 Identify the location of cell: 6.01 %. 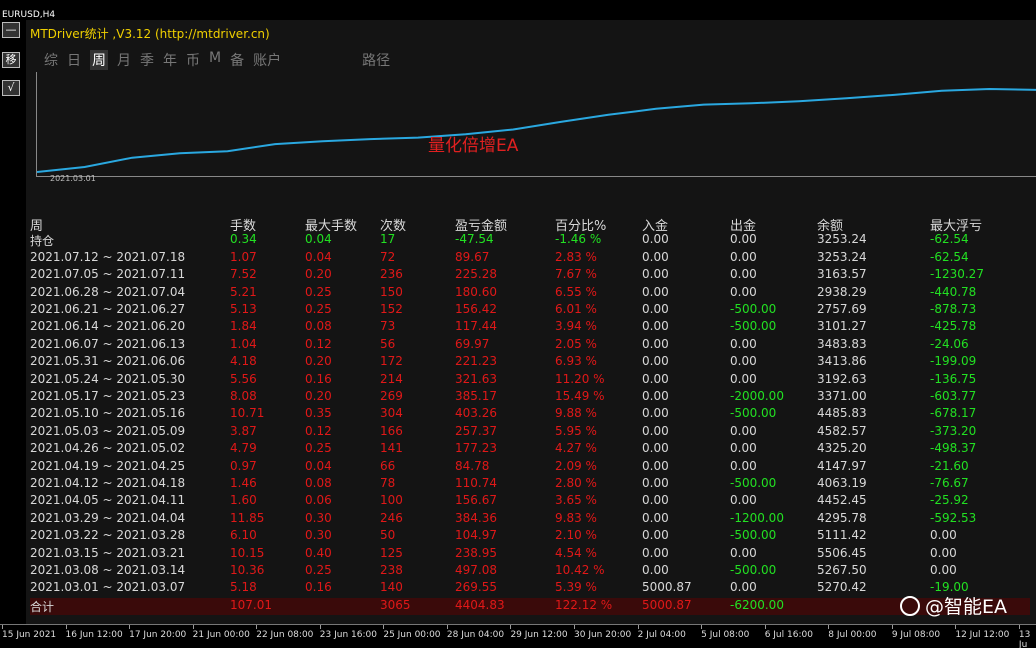
(576, 309).